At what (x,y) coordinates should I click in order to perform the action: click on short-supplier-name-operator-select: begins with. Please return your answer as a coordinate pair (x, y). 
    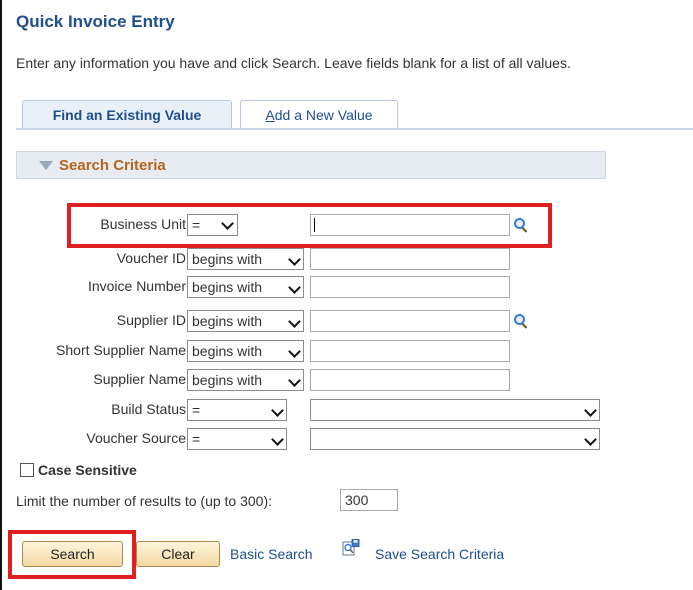
    Looking at the image, I should click on (245, 351).